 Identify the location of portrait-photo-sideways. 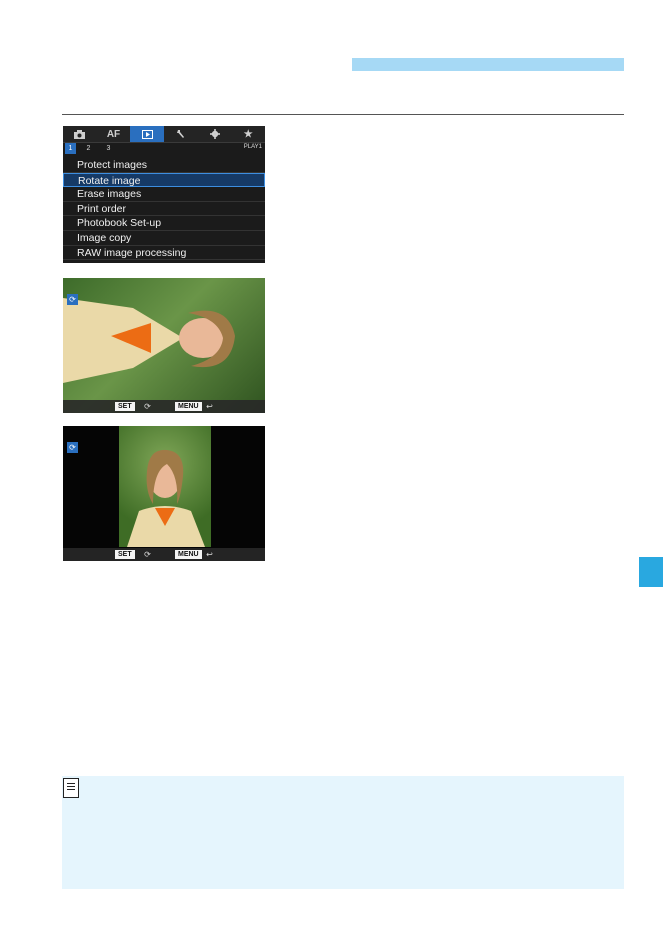
(149, 340).